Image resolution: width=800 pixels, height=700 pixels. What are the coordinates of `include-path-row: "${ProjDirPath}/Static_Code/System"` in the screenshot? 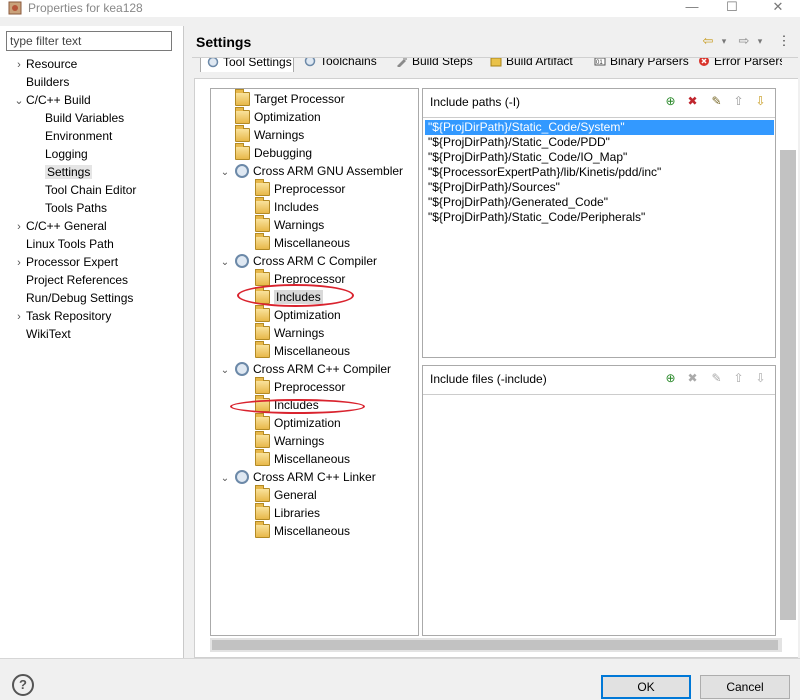 It's located at (599, 127).